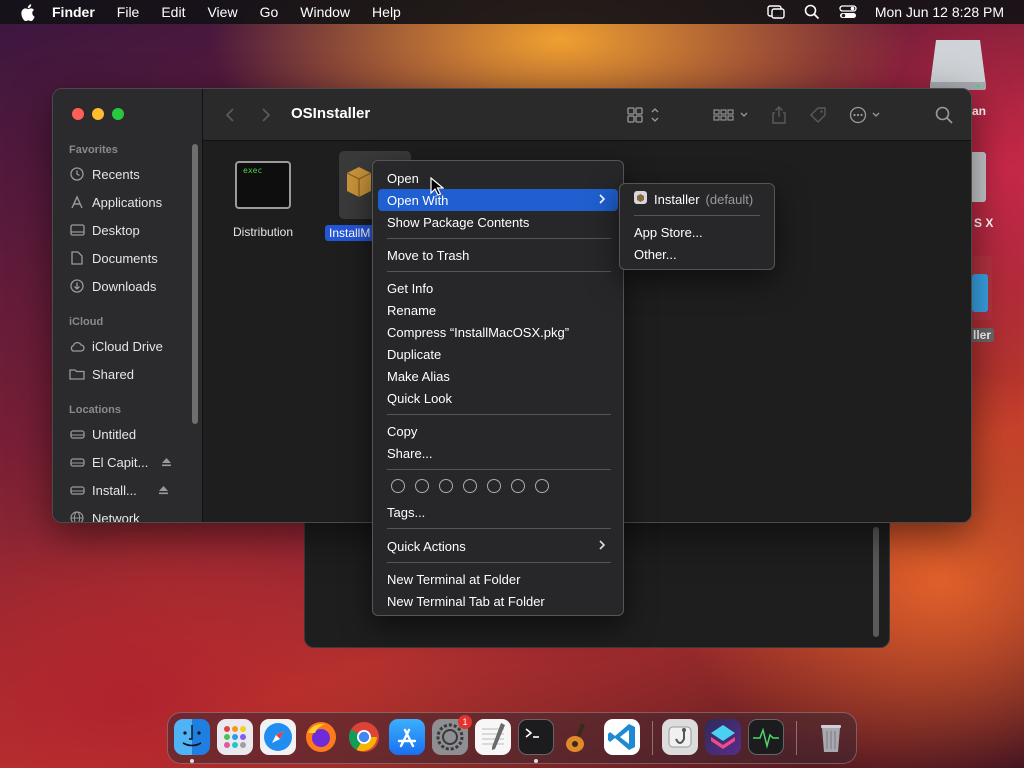  Describe the element at coordinates (113, 258) in the screenshot. I see `sidebar-item-documents: Documents` at that location.